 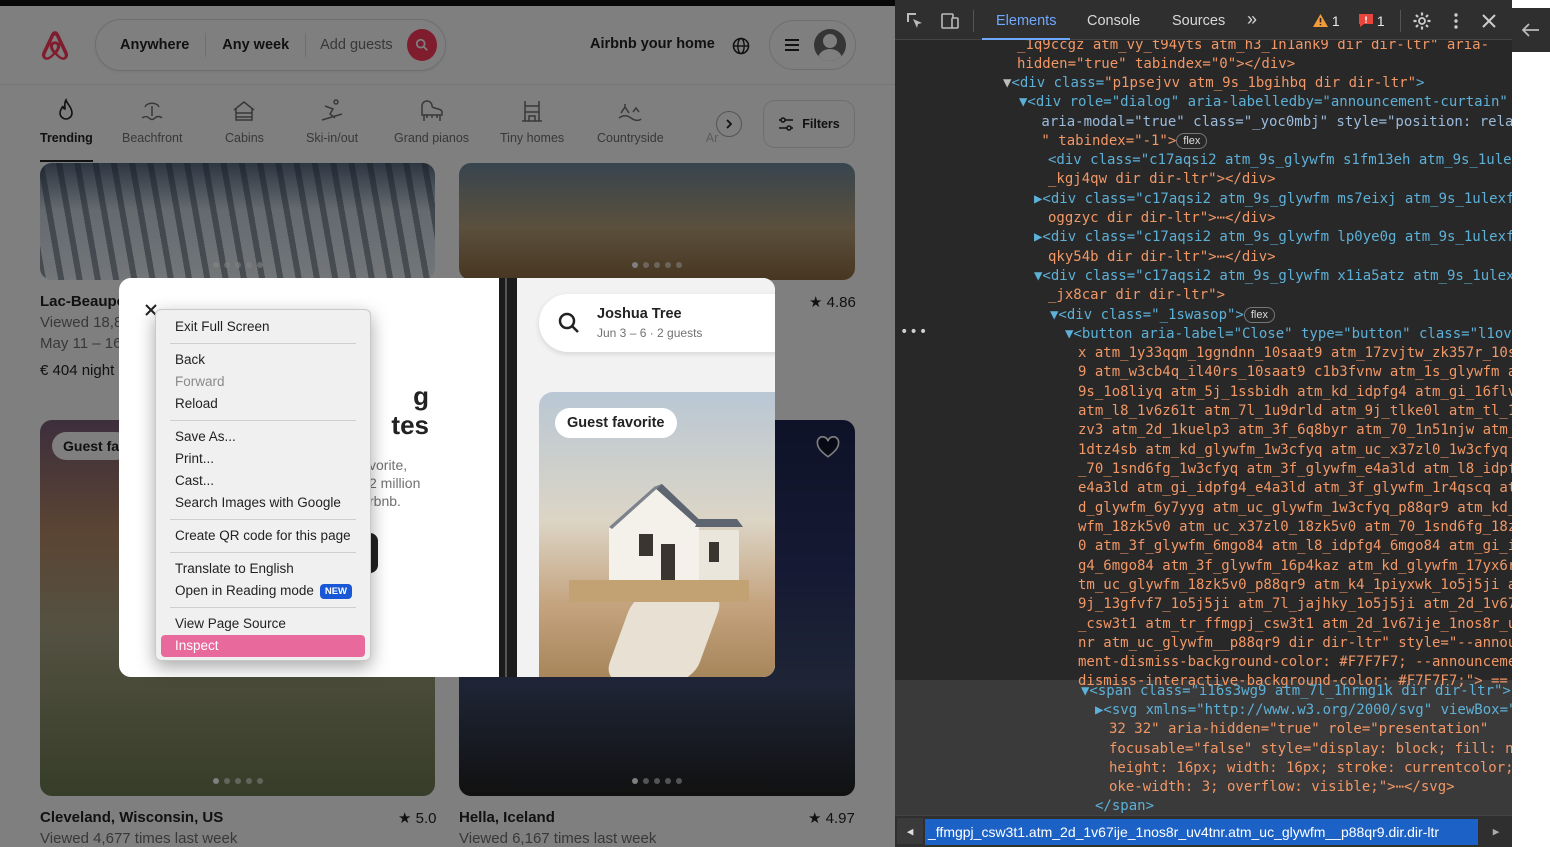 I want to click on tab-console: Console, so click(x=1113, y=21).